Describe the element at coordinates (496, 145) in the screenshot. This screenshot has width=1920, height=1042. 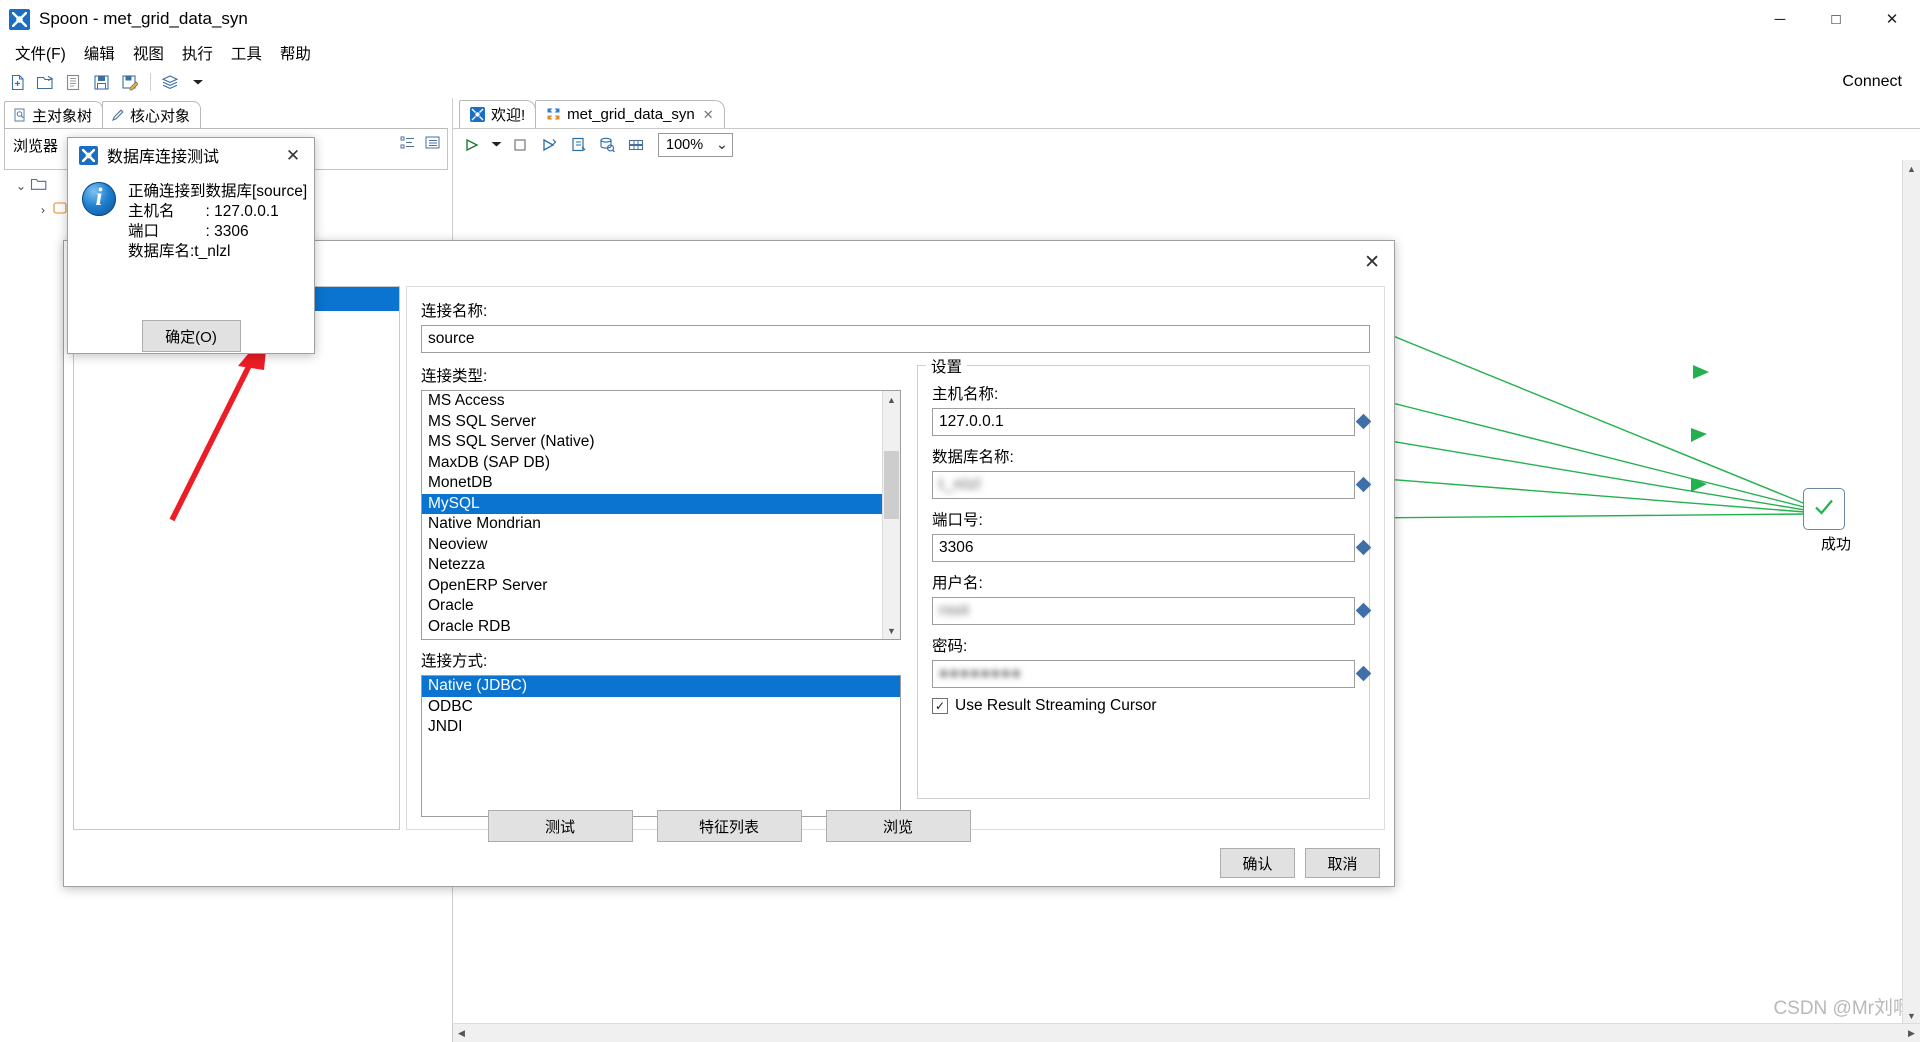
I see `run-dropdown-icon` at that location.